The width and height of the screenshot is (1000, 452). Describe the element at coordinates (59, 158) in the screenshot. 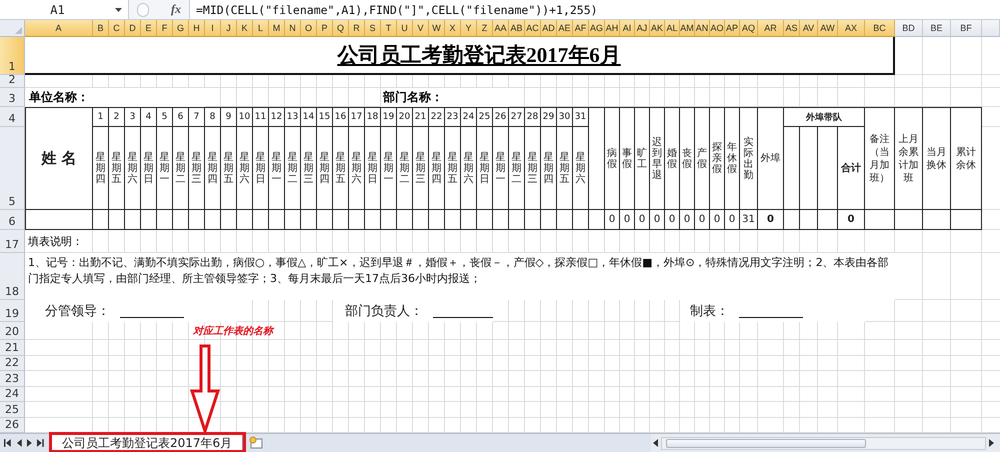

I see `header-cell: 姓 名` at that location.